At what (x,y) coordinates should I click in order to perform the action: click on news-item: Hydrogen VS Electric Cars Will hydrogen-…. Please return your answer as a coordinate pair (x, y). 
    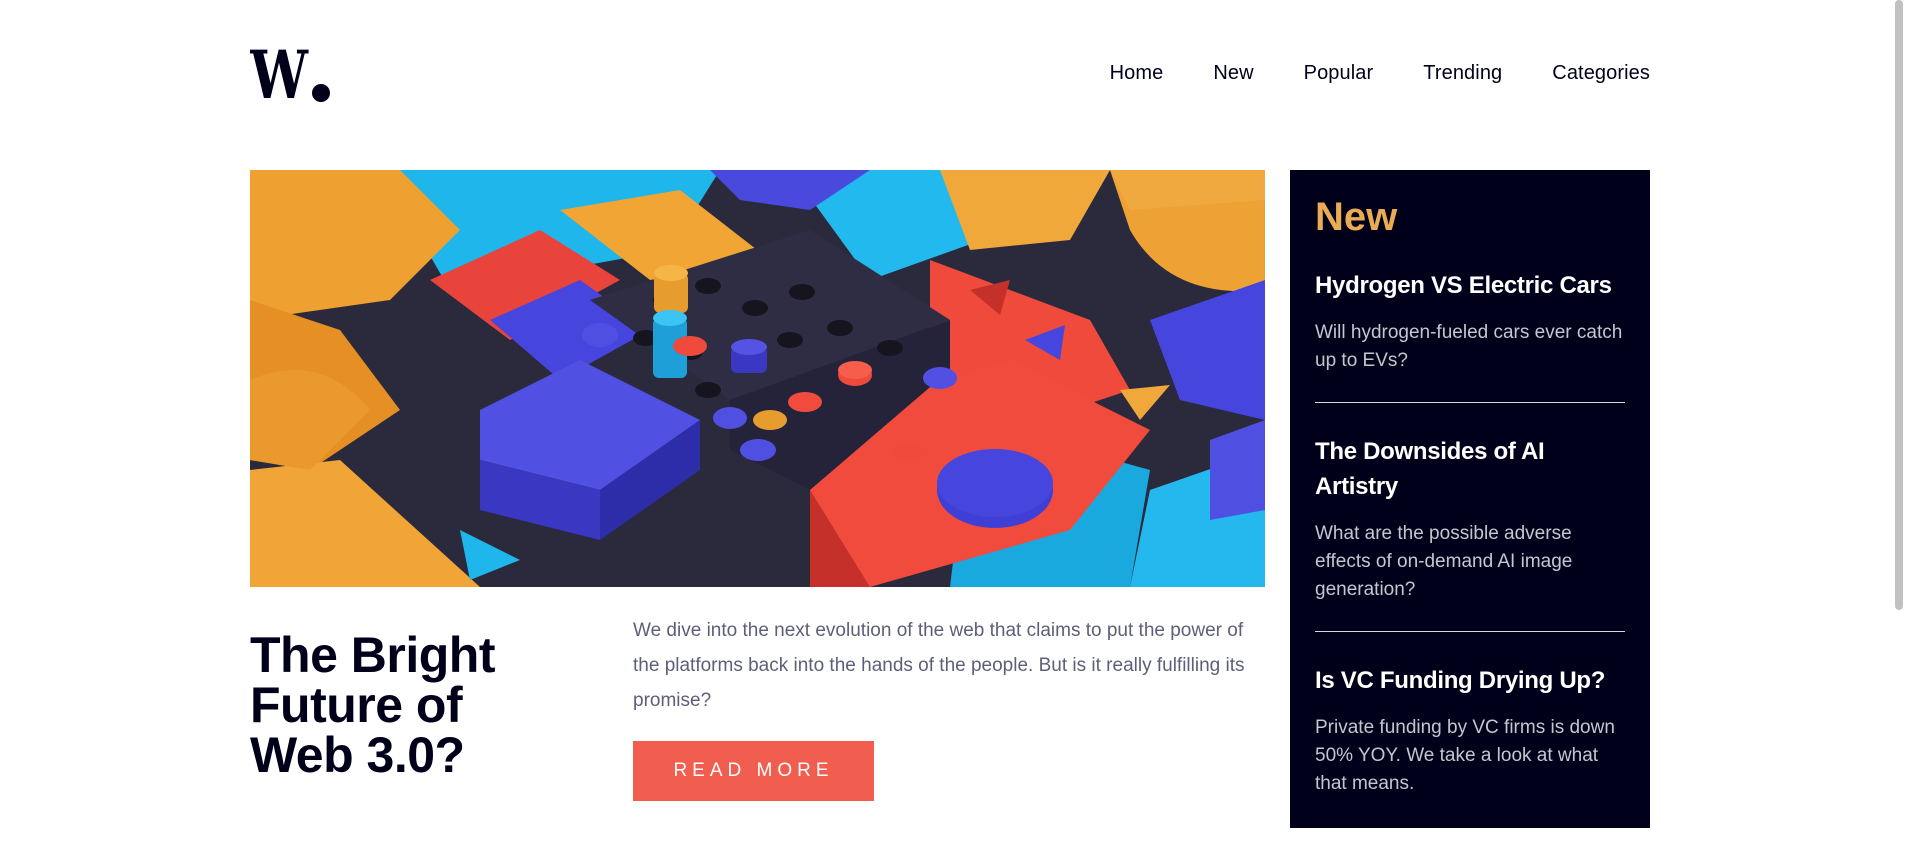
    Looking at the image, I should click on (1470, 335).